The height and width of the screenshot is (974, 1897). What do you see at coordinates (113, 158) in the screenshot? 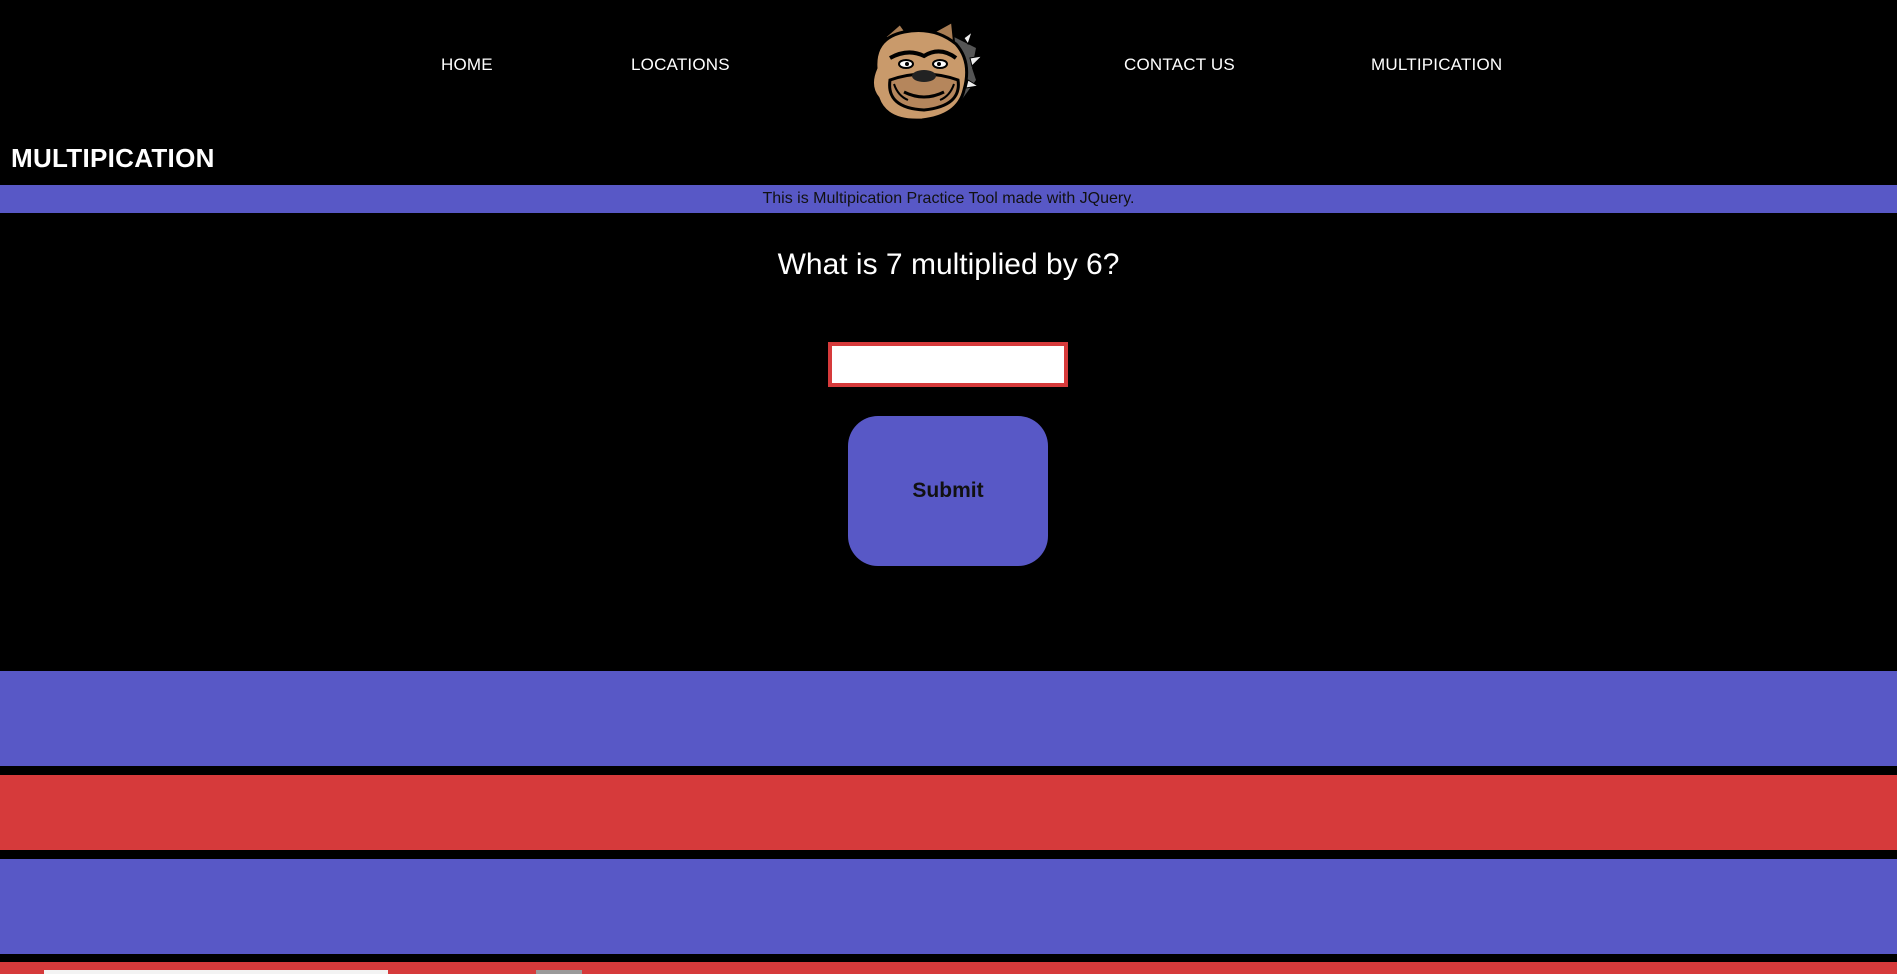
I see `page-title: MULTIPICATION` at bounding box center [113, 158].